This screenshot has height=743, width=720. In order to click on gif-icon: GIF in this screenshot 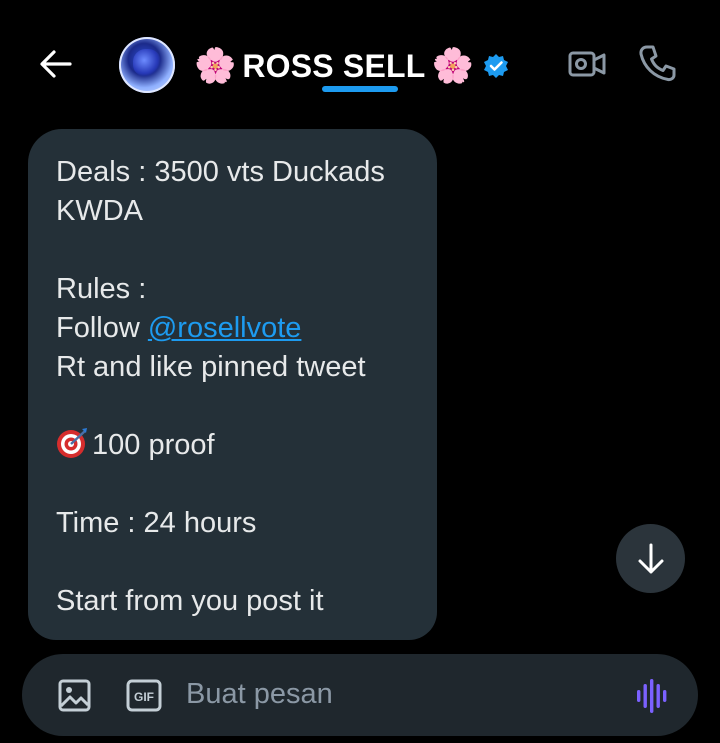, I will do `click(144, 695)`.